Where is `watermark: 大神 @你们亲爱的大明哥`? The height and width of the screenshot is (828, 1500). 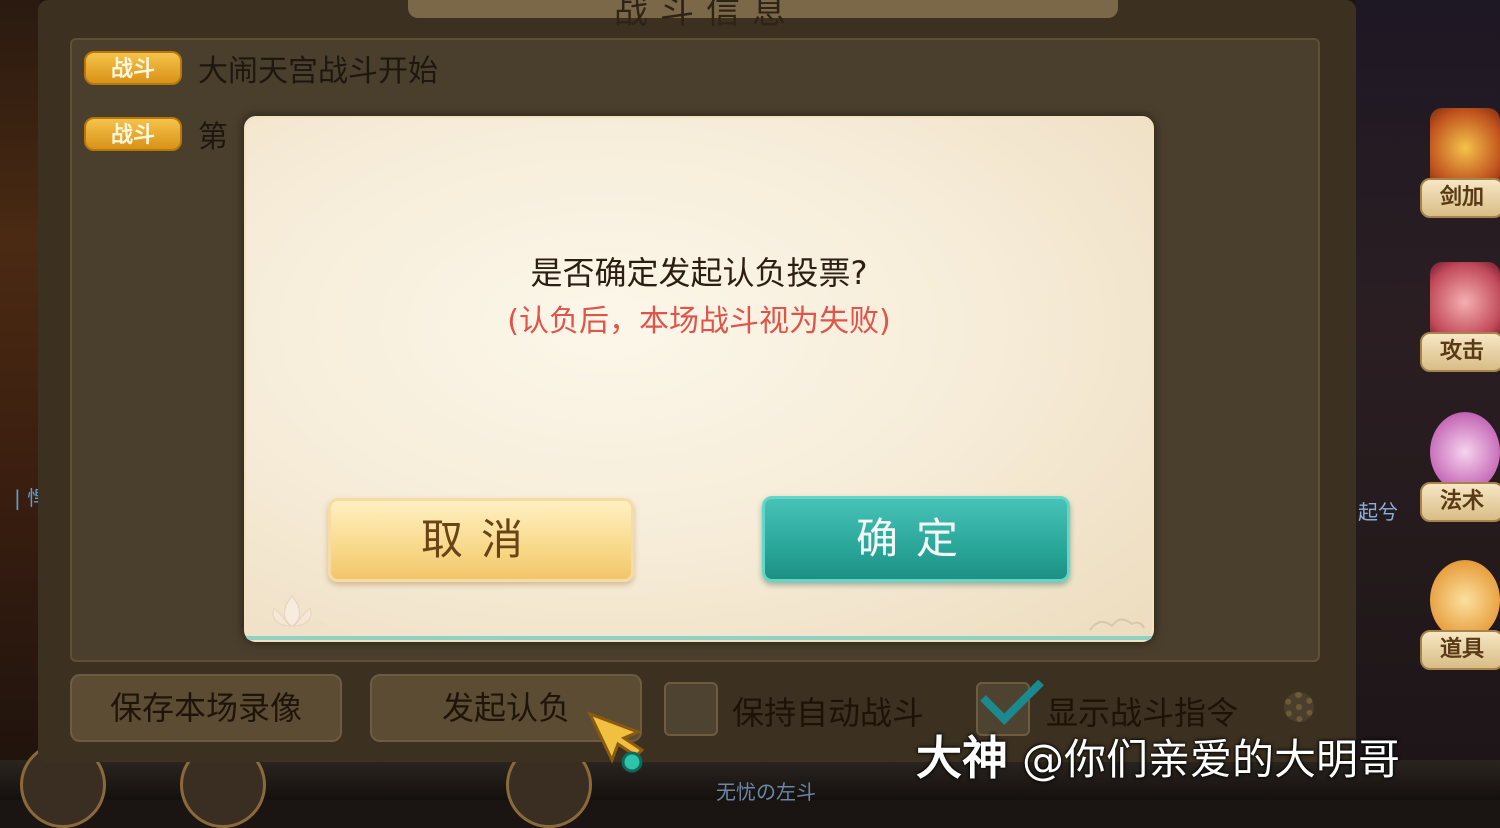
watermark: 大神 @你们亲爱的大明哥 is located at coordinates (1158, 755).